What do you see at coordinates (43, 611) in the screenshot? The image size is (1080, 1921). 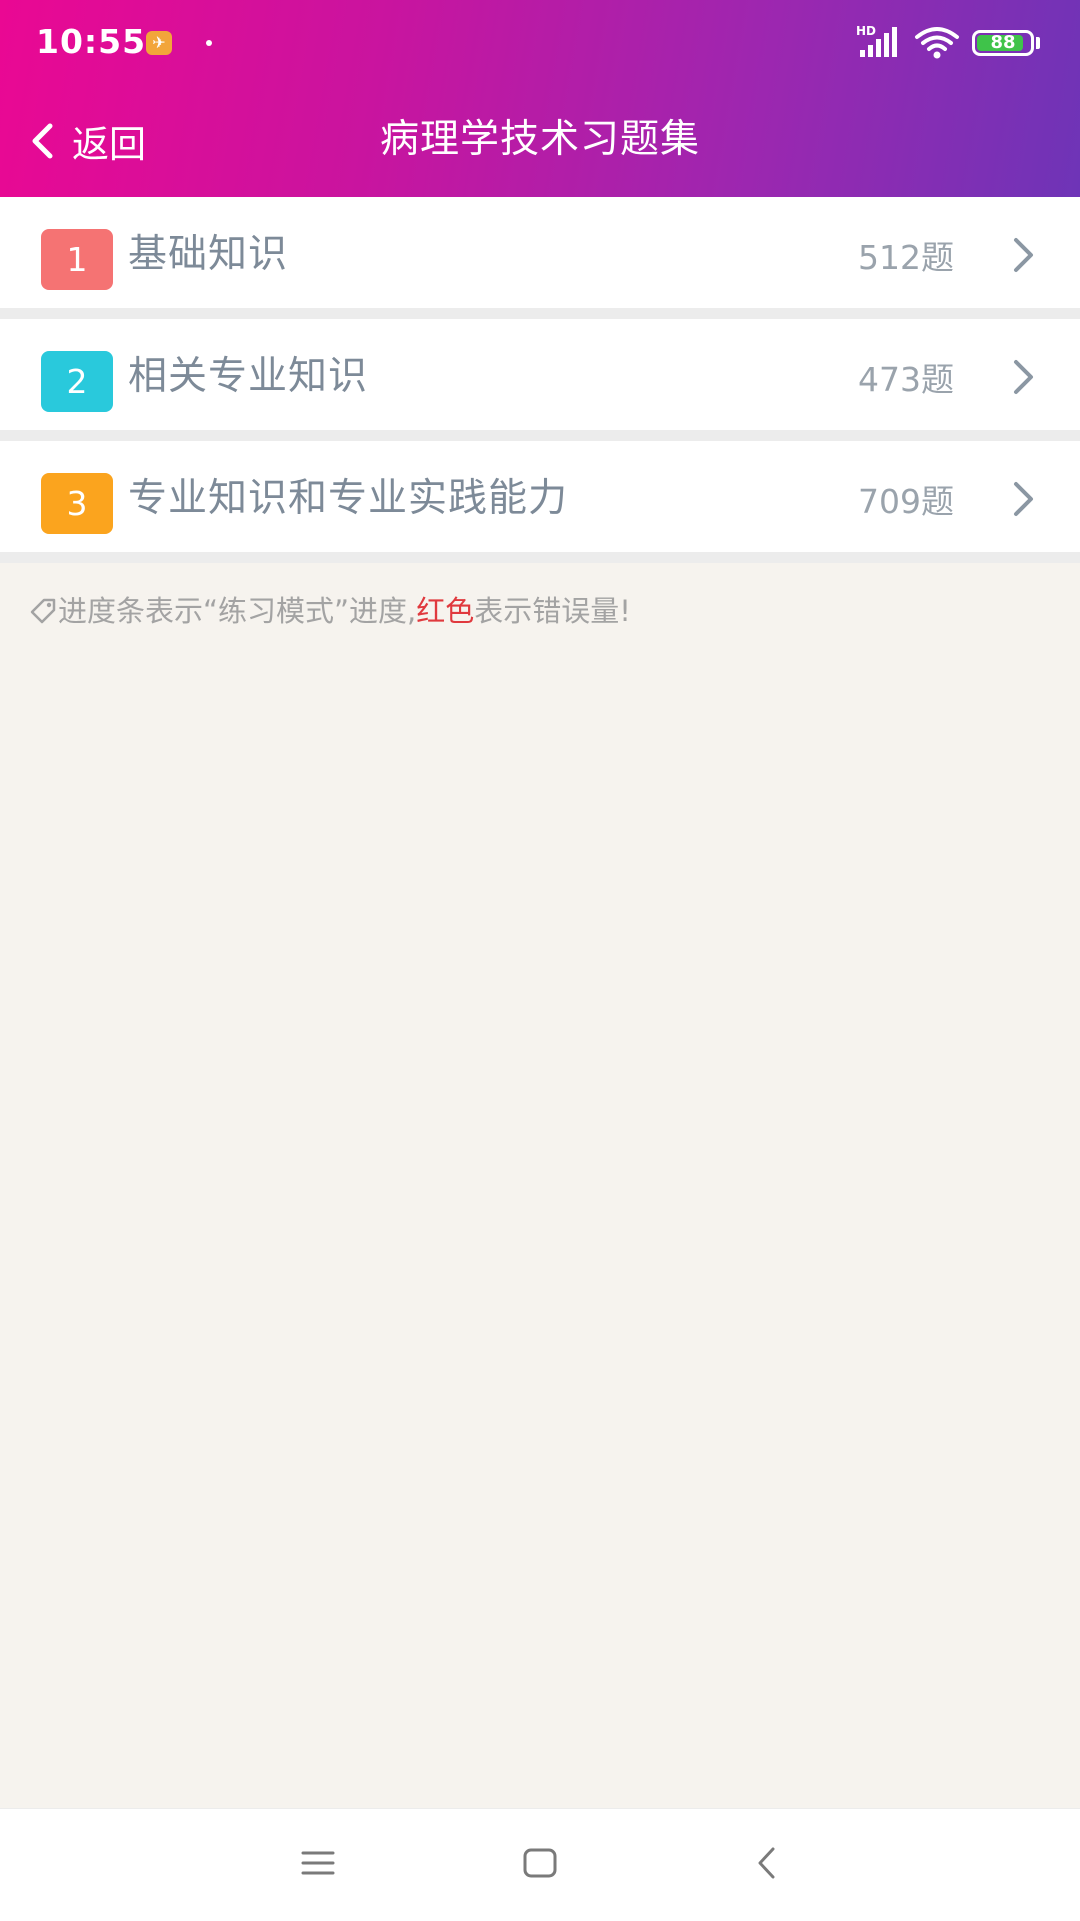 I see `tag-icon` at bounding box center [43, 611].